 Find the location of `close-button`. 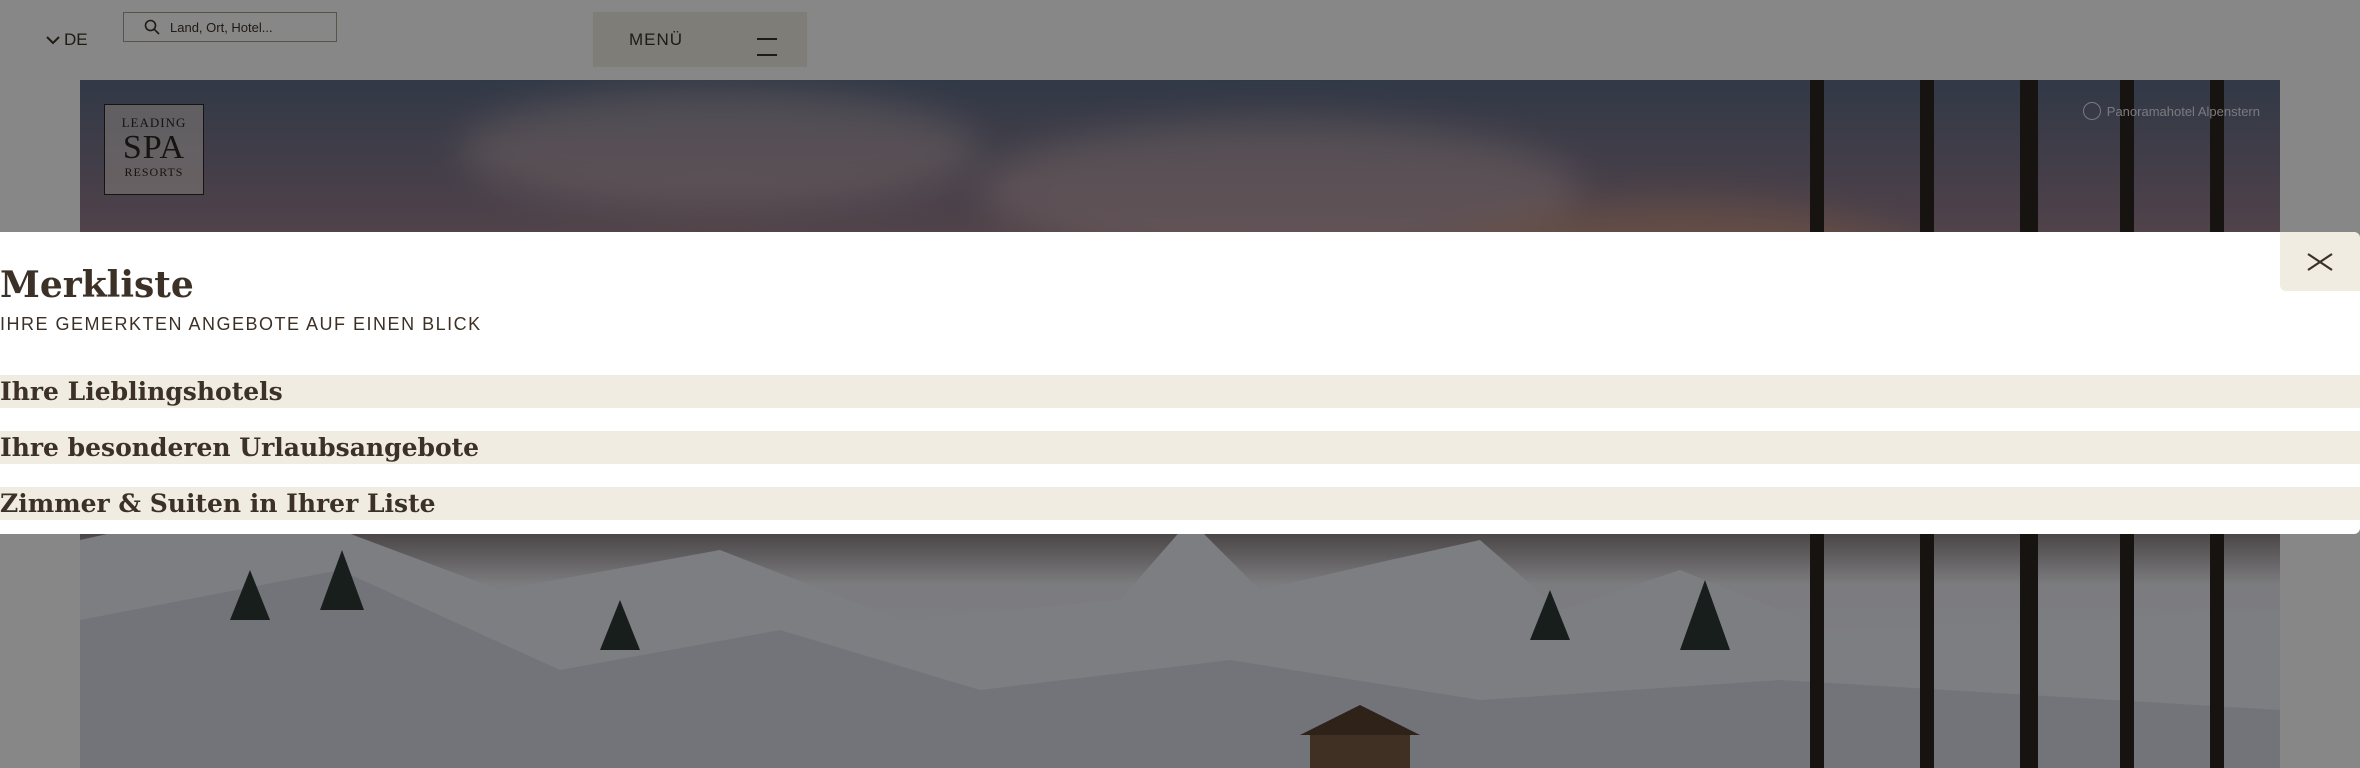

close-button is located at coordinates (2320, 261).